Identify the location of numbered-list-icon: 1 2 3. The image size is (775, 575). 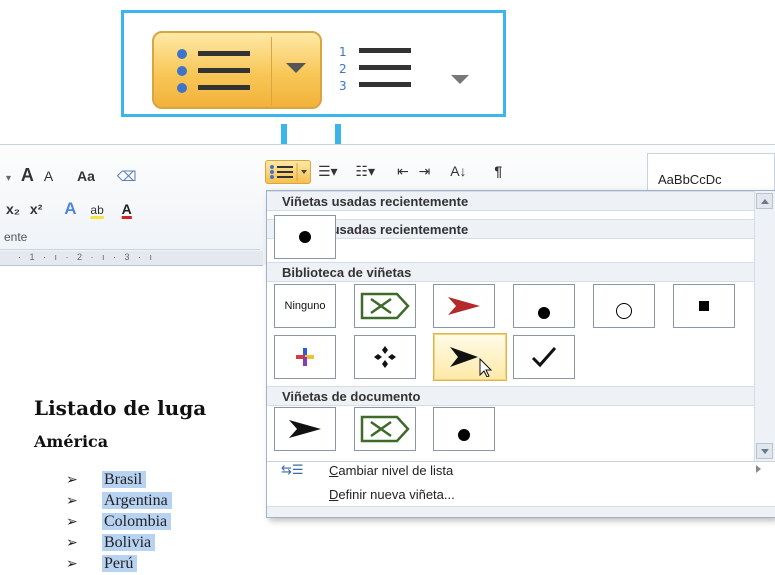
(377, 69).